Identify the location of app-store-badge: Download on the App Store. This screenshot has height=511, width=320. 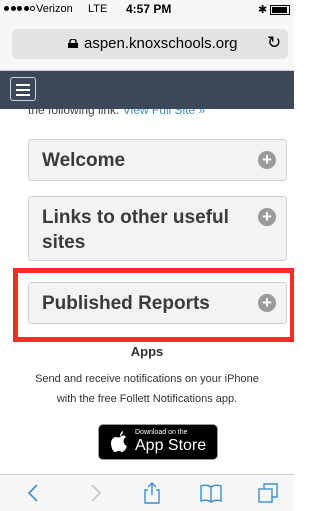
(158, 442).